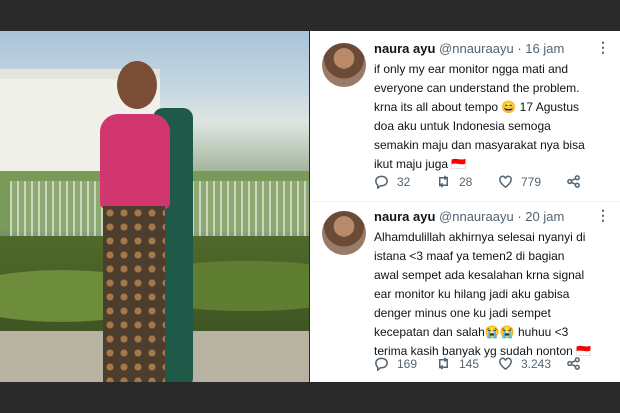 This screenshot has width=620, height=413. What do you see at coordinates (494, 182) in the screenshot?
I see `tweet-actions: 32 28 779` at bounding box center [494, 182].